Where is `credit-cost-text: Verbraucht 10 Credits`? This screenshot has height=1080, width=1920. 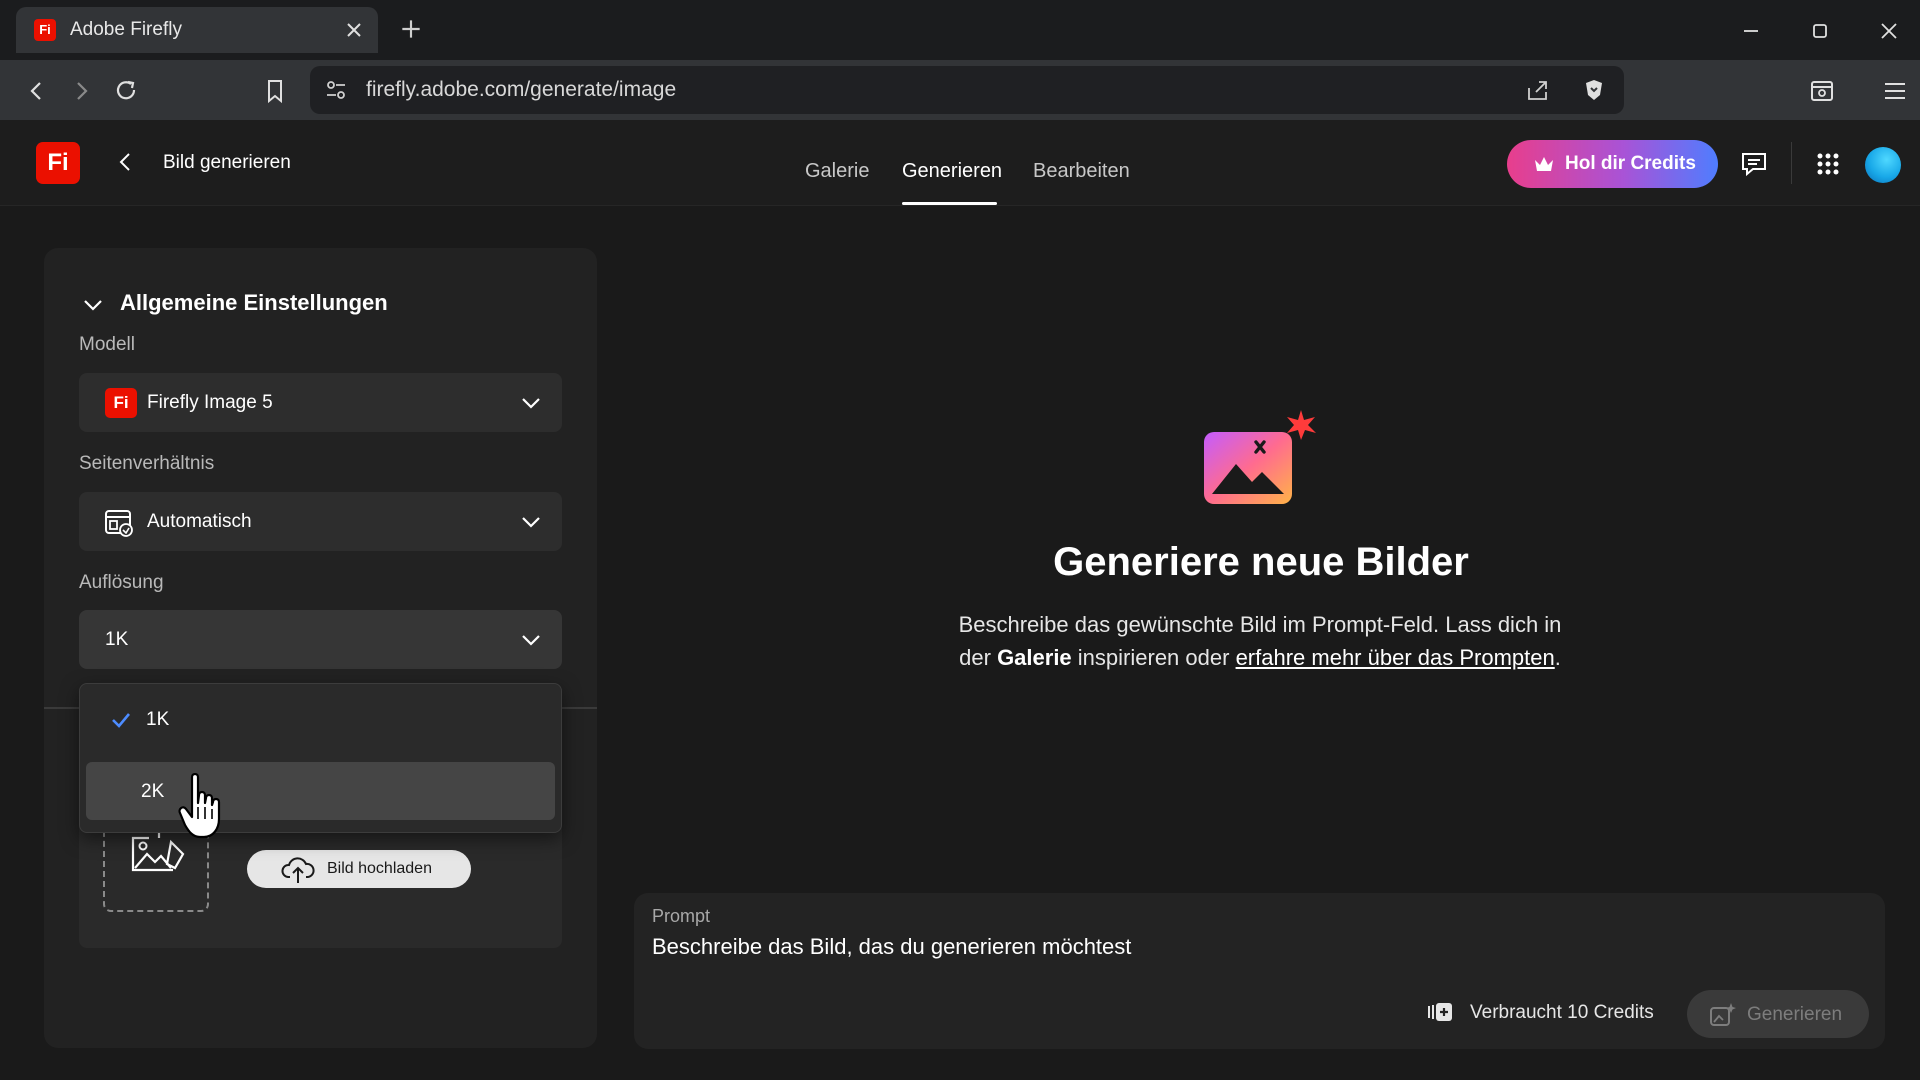 credit-cost-text: Verbraucht 10 Credits is located at coordinates (1562, 1012).